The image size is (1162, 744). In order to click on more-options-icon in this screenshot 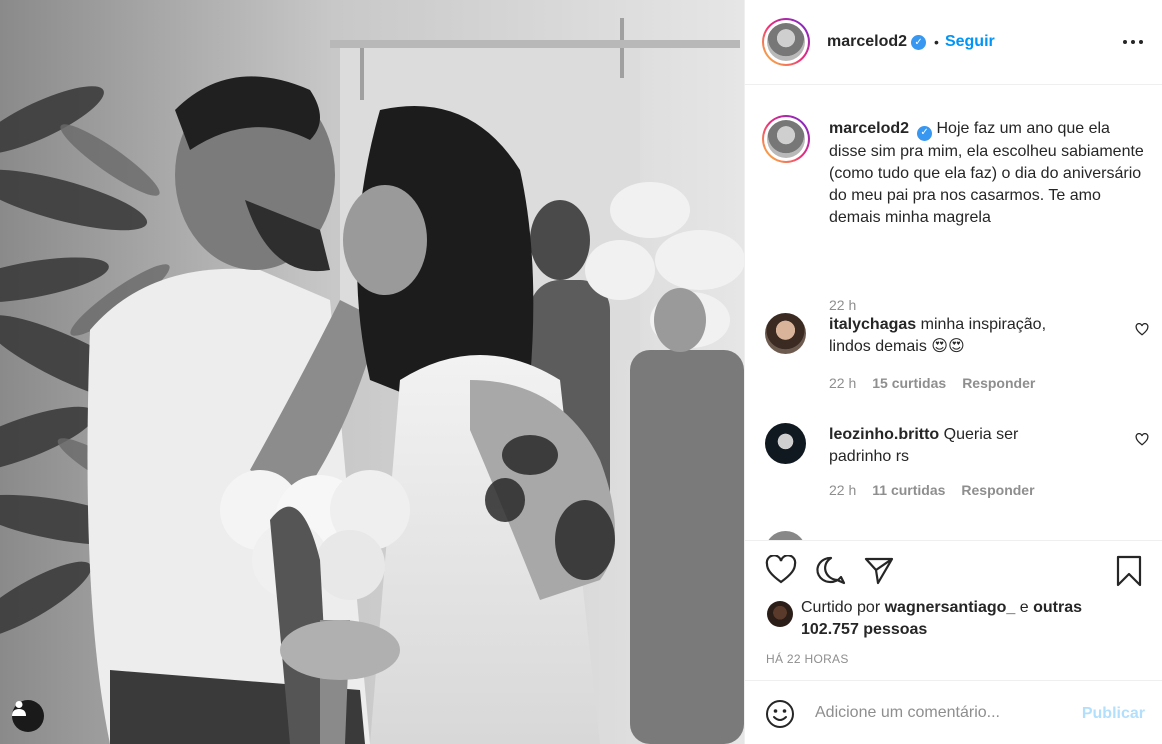, I will do `click(1133, 42)`.